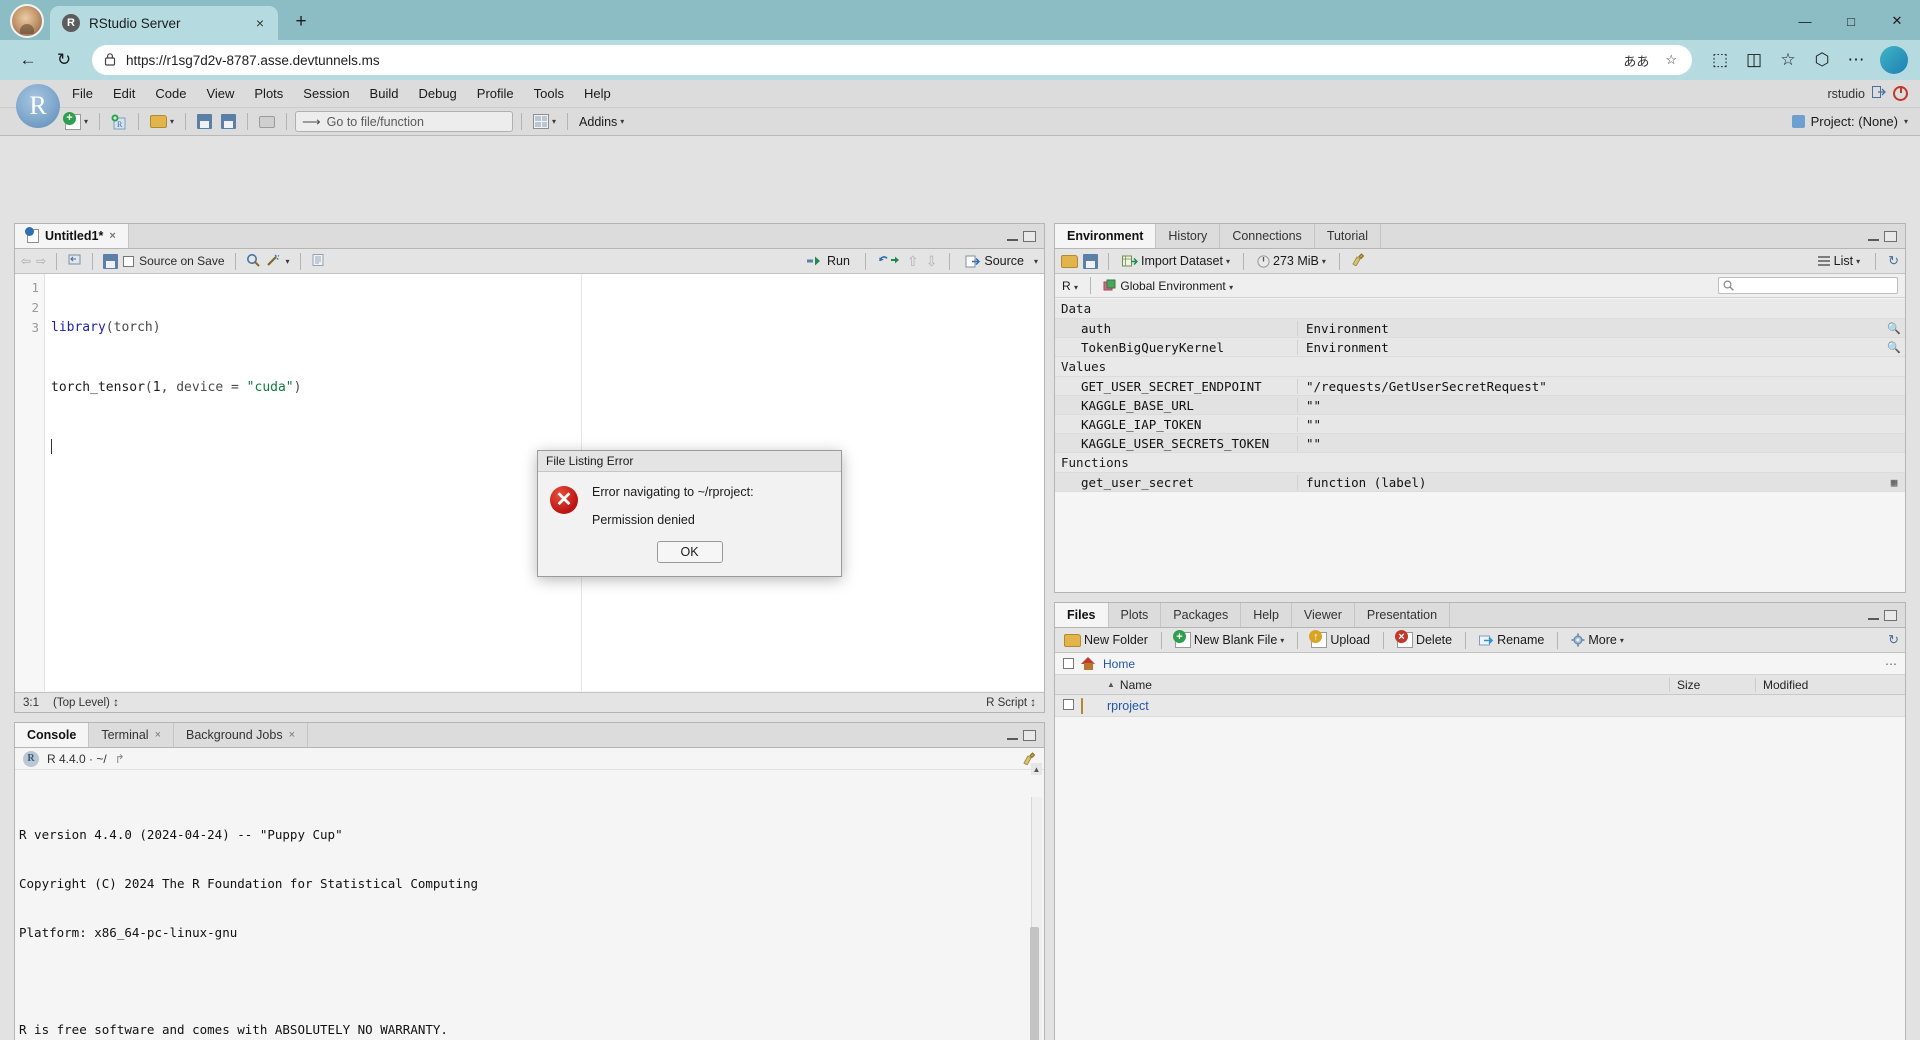  I want to click on file-type-selector: R Script ↕, so click(1011, 703).